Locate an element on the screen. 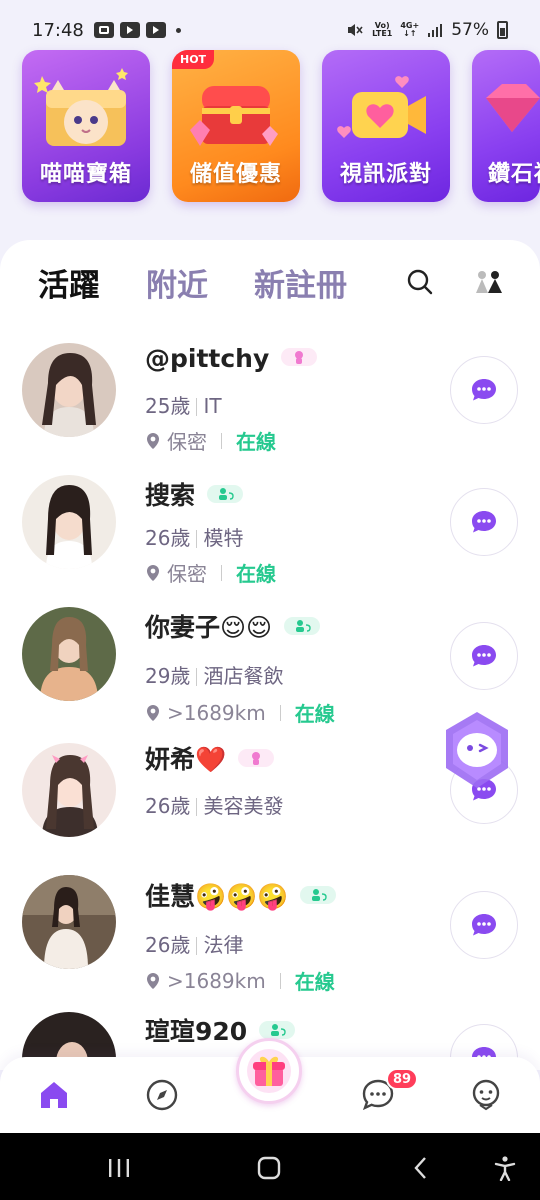 Image resolution: width=540 pixels, height=1200 pixels. accessibility-icon is located at coordinates (505, 1168).